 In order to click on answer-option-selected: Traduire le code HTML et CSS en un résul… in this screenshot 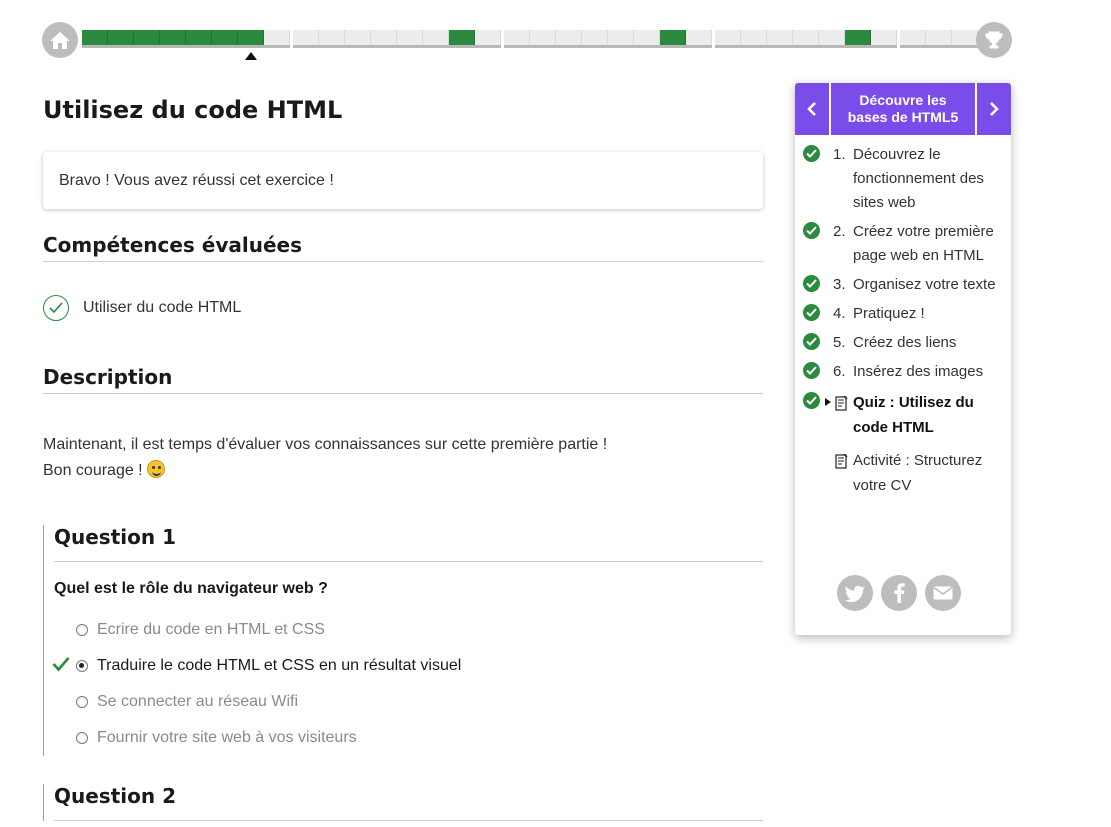, I will do `click(407, 666)`.